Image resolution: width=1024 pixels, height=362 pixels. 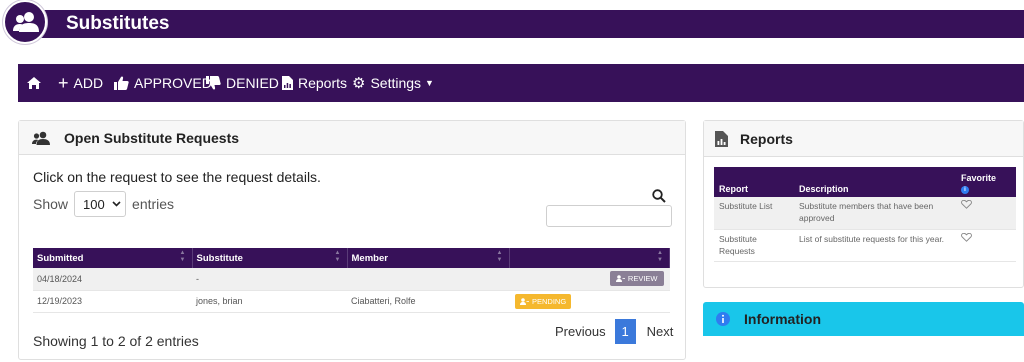 I want to click on review-button: REVIEW, so click(x=636, y=279).